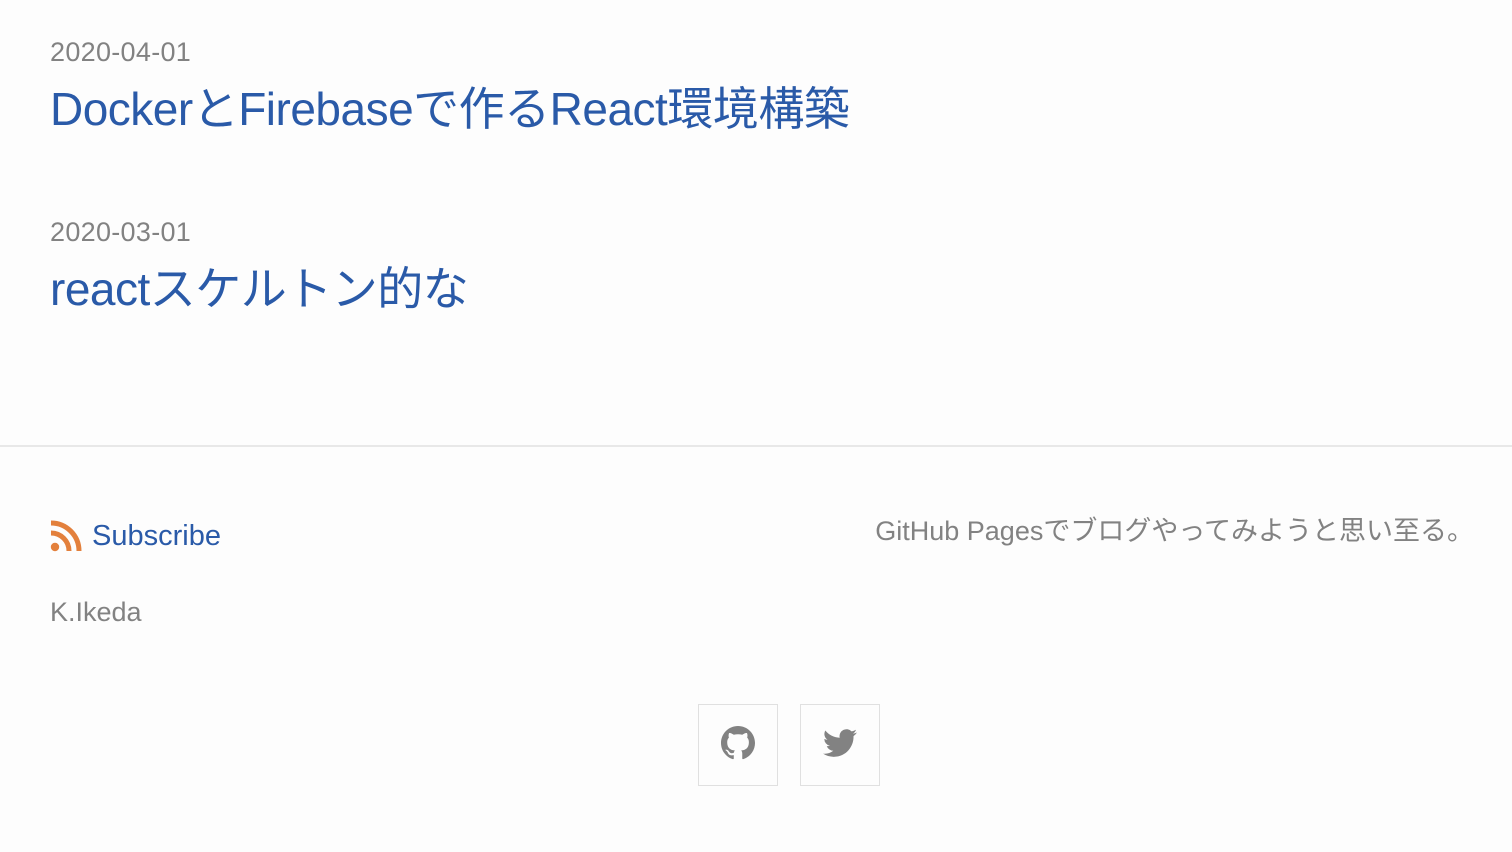 This screenshot has width=1512, height=852. I want to click on subscribe-label: Subscribe, so click(156, 536).